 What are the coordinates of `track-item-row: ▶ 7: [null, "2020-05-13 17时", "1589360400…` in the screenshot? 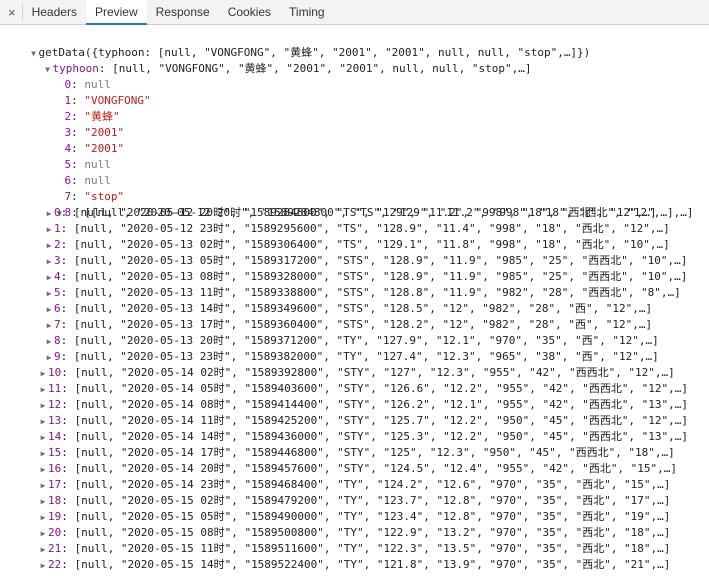 It's located at (348, 325).